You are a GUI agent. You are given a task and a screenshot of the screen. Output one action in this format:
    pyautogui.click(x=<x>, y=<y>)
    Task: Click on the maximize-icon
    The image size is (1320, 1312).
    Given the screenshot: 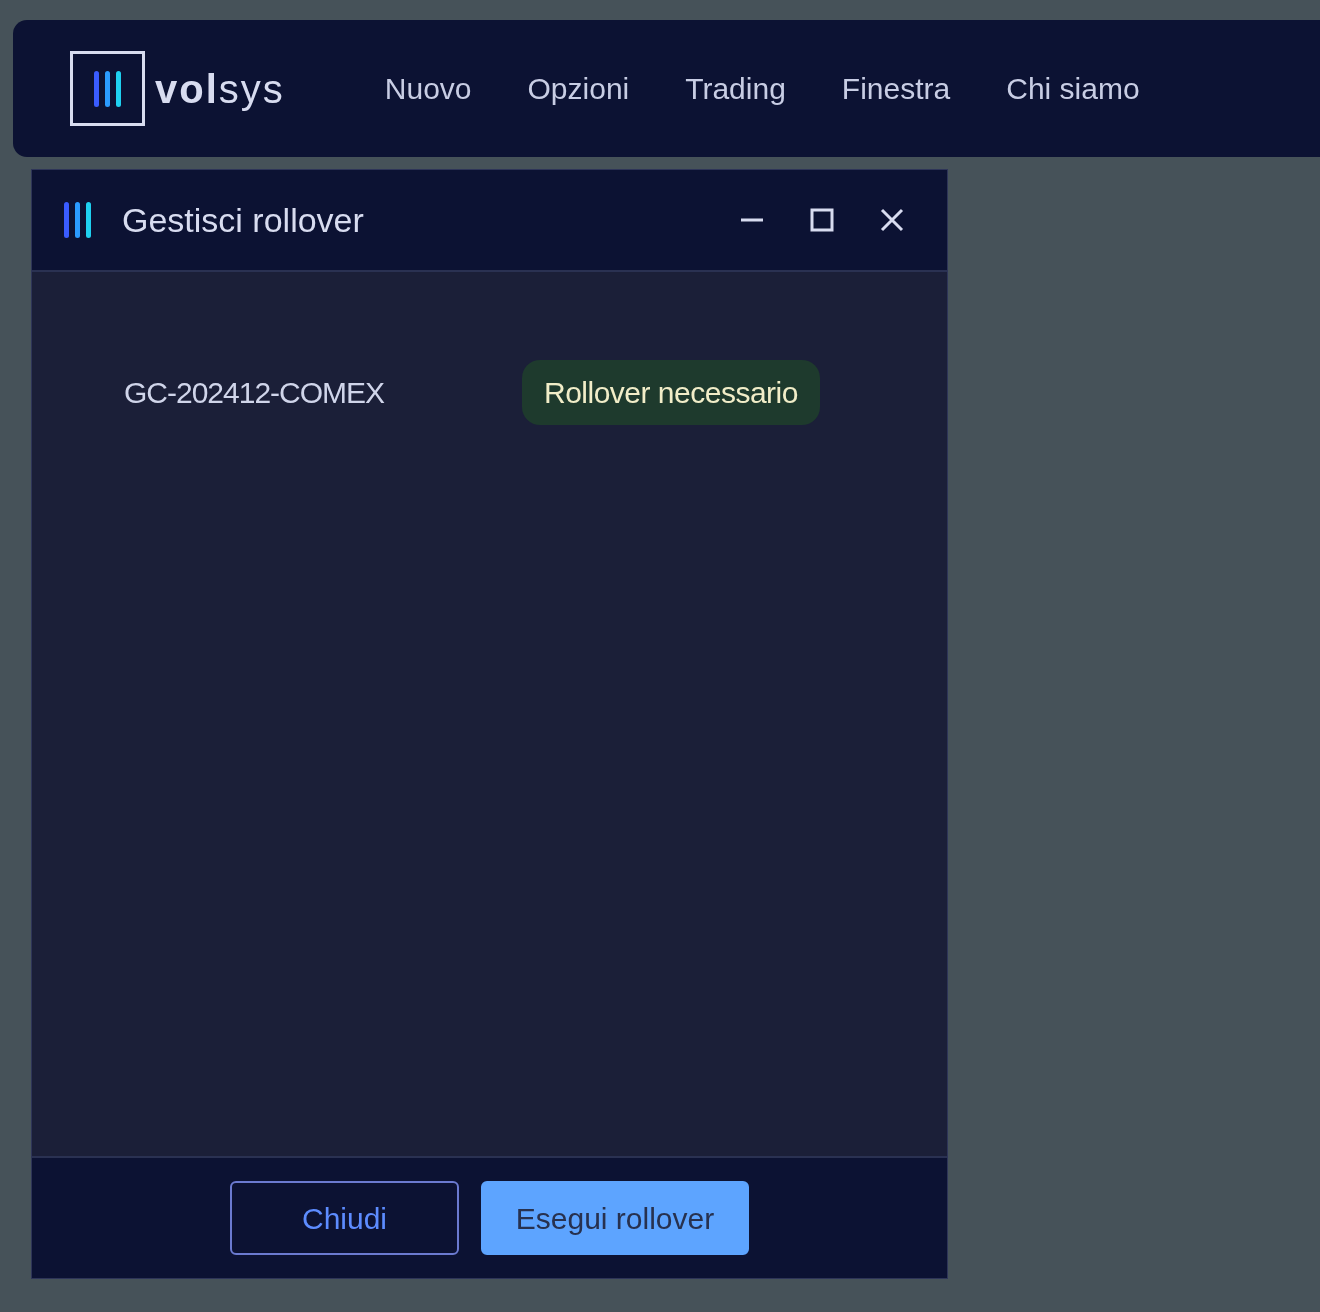 What is the action you would take?
    pyautogui.click(x=822, y=220)
    